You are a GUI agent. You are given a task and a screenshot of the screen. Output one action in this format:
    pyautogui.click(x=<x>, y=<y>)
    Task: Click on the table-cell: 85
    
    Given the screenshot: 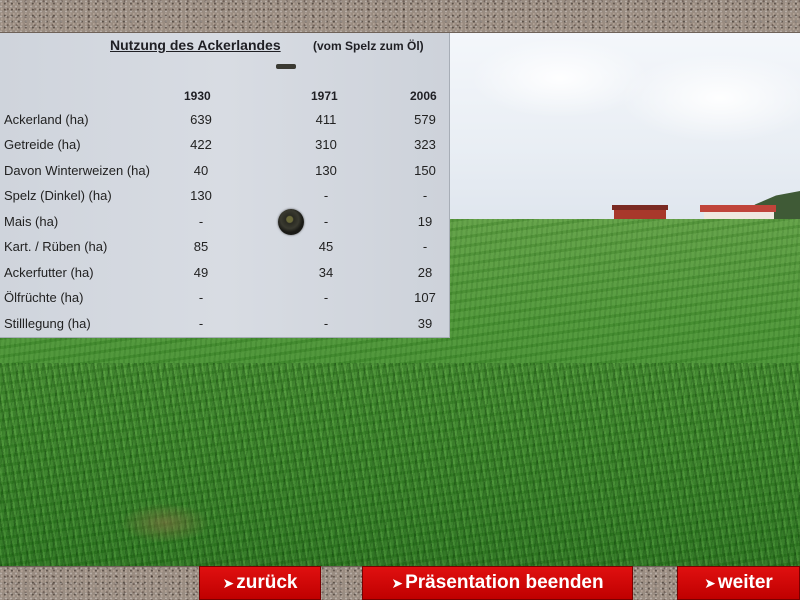 What is the action you would take?
    pyautogui.click(x=201, y=246)
    